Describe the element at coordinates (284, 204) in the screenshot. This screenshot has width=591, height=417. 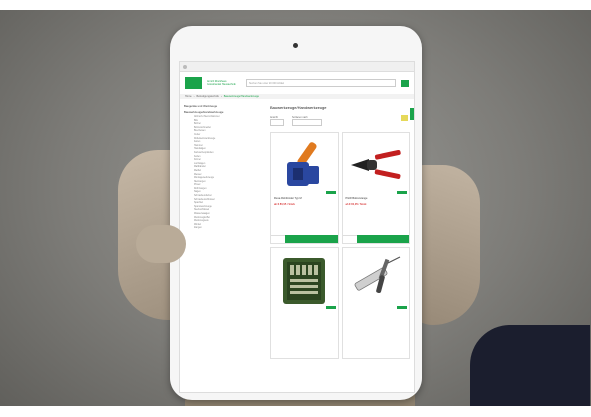
I see `product-price: ab € 89,95 / Stück` at that location.